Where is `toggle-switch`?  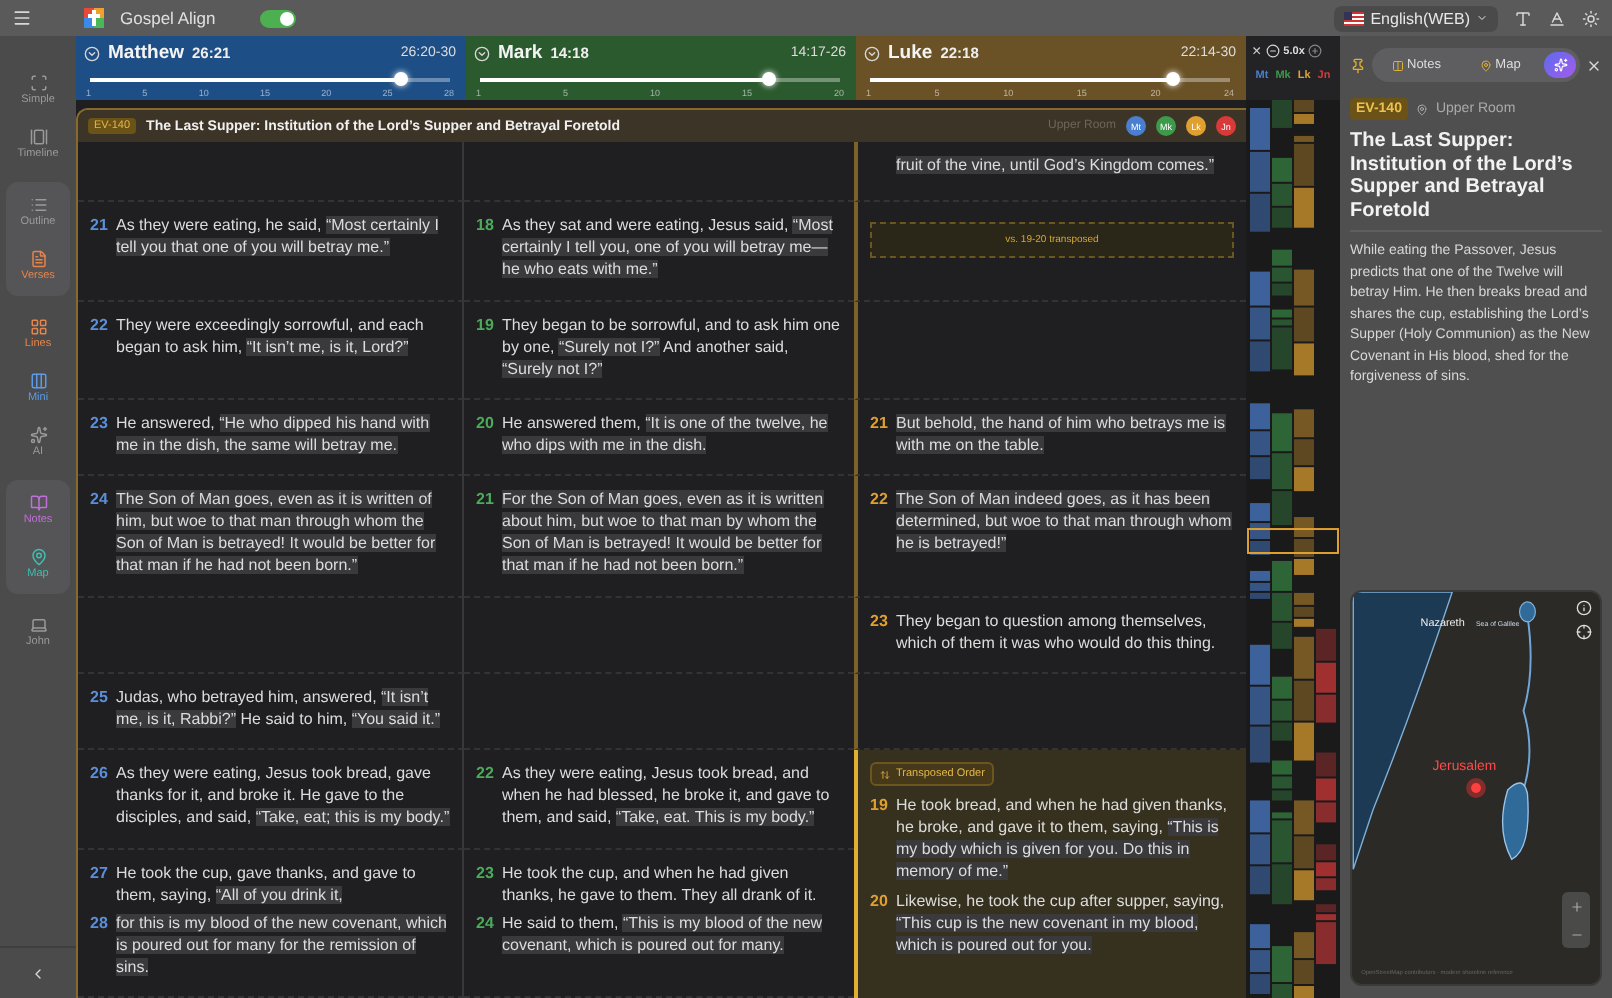 toggle-switch is located at coordinates (277, 18).